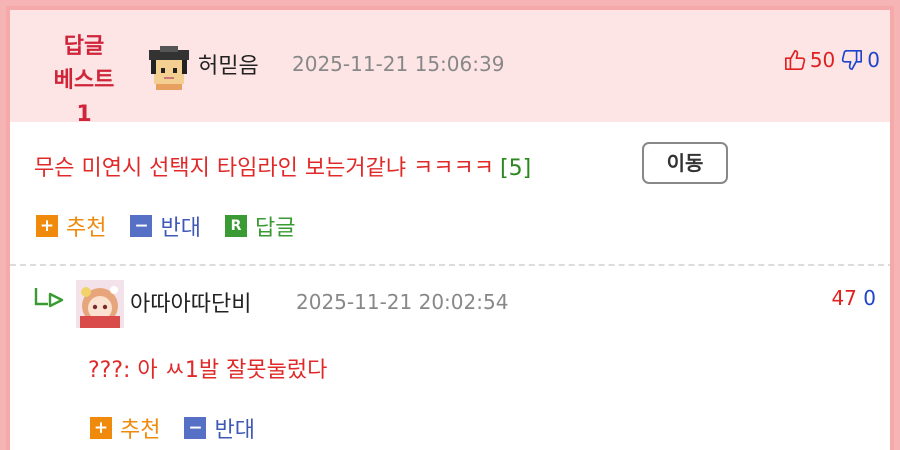 Image resolution: width=900 pixels, height=450 pixels. Describe the element at coordinates (208, 370) in the screenshot. I see `reply-body: ???: 아 ㅆ1발 잘못눌렀다` at that location.